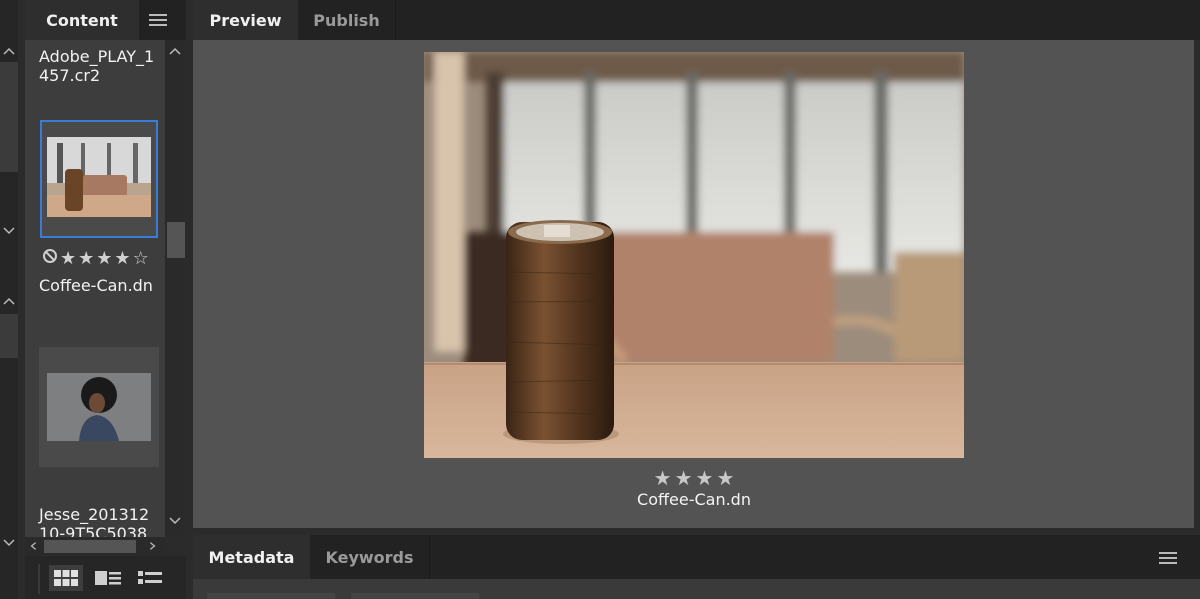  Describe the element at coordinates (99, 66) in the screenshot. I see `list-item-name: Adobe_PLAY_1457.cr2` at that location.